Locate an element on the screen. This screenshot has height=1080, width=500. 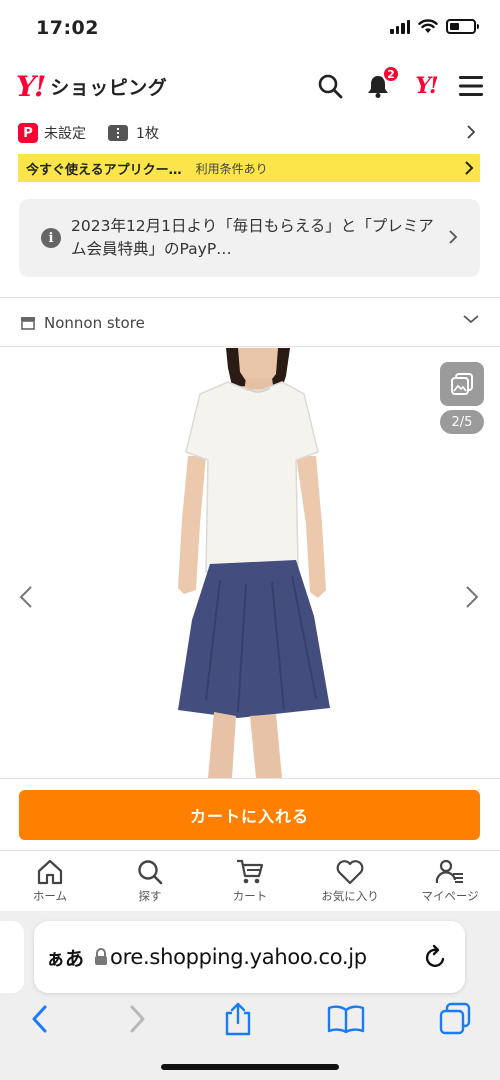
coupon-count: 1枚 is located at coordinates (147, 134).